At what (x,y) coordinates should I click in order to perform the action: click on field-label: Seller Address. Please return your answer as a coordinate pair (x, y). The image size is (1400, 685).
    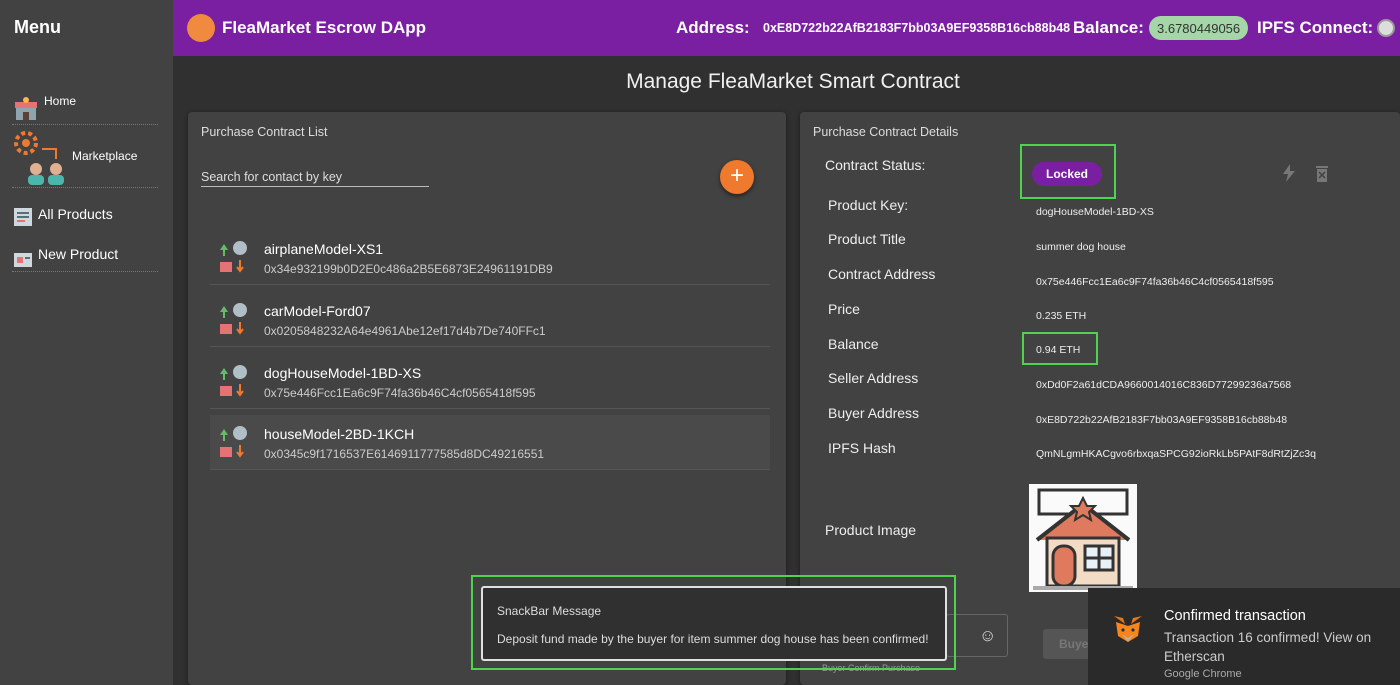
    Looking at the image, I should click on (873, 378).